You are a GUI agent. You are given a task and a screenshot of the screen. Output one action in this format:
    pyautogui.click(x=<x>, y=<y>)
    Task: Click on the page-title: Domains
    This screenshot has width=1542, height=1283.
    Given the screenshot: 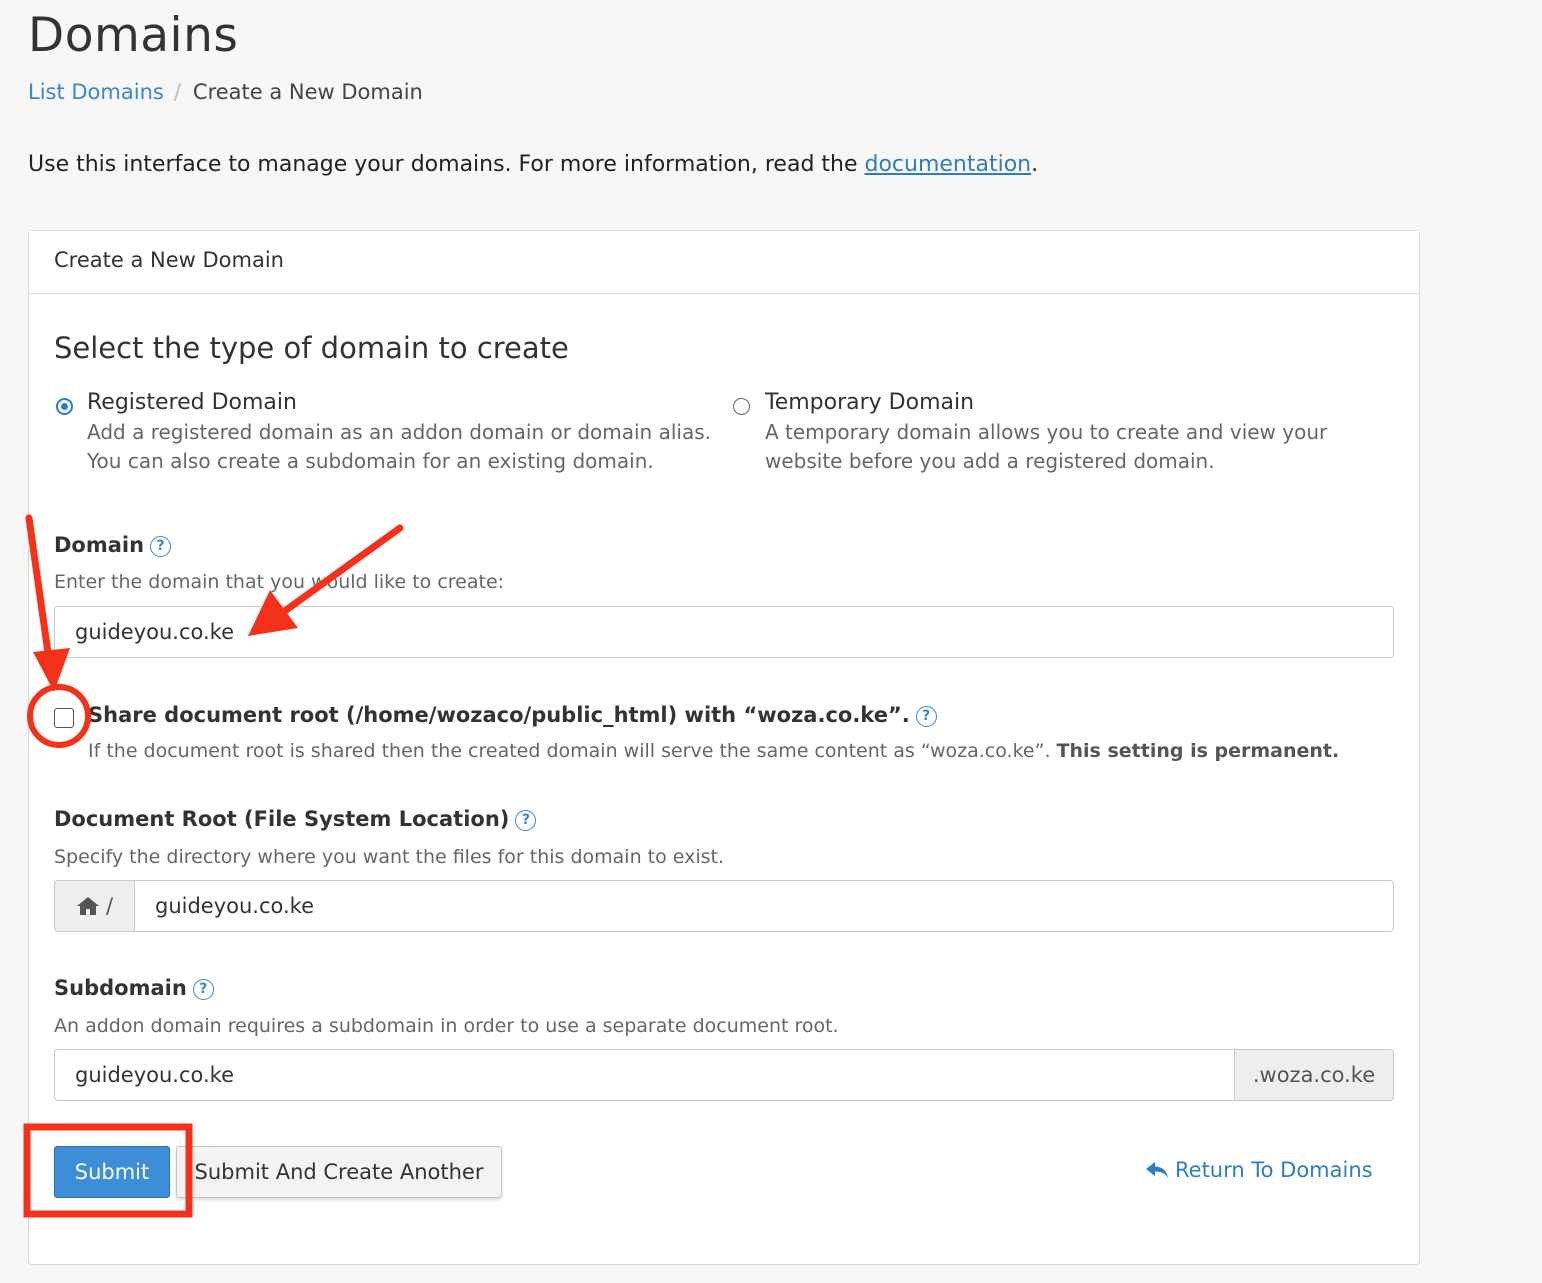 What is the action you would take?
    pyautogui.click(x=133, y=35)
    